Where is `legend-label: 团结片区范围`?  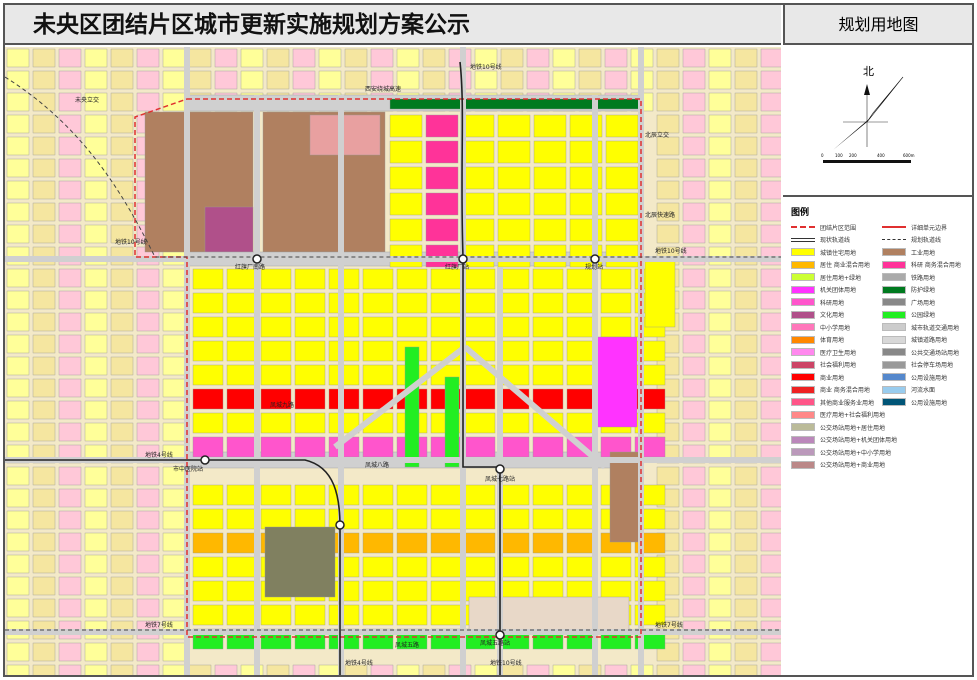 legend-label: 团结片区范围 is located at coordinates (838, 228).